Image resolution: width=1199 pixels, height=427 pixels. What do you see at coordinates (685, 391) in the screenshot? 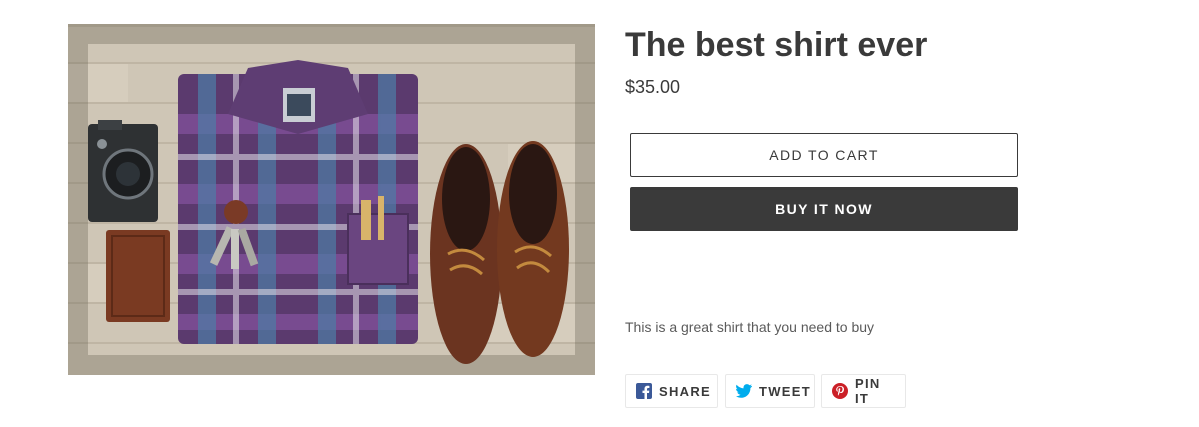
I see `share-facebook-label: SHARE` at bounding box center [685, 391].